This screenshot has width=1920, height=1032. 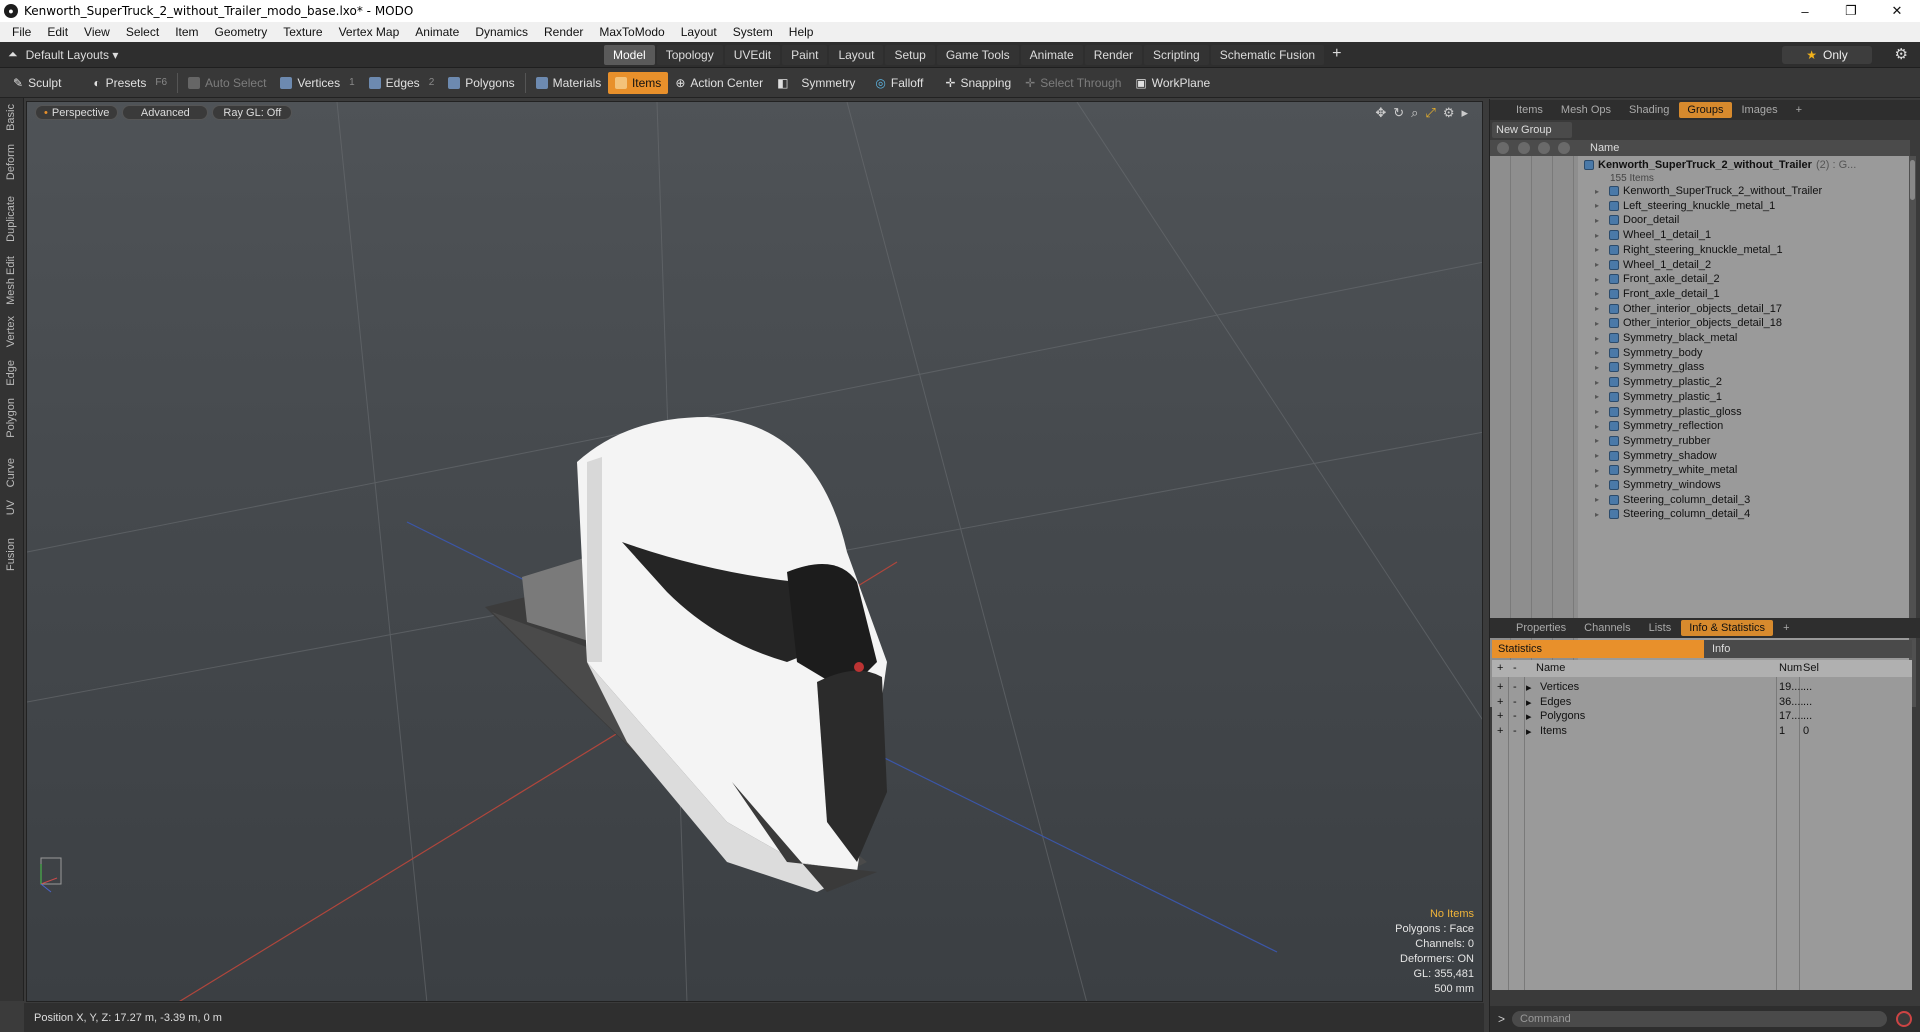 What do you see at coordinates (317, 83) in the screenshot?
I see `vertices-button: Vertices 1` at bounding box center [317, 83].